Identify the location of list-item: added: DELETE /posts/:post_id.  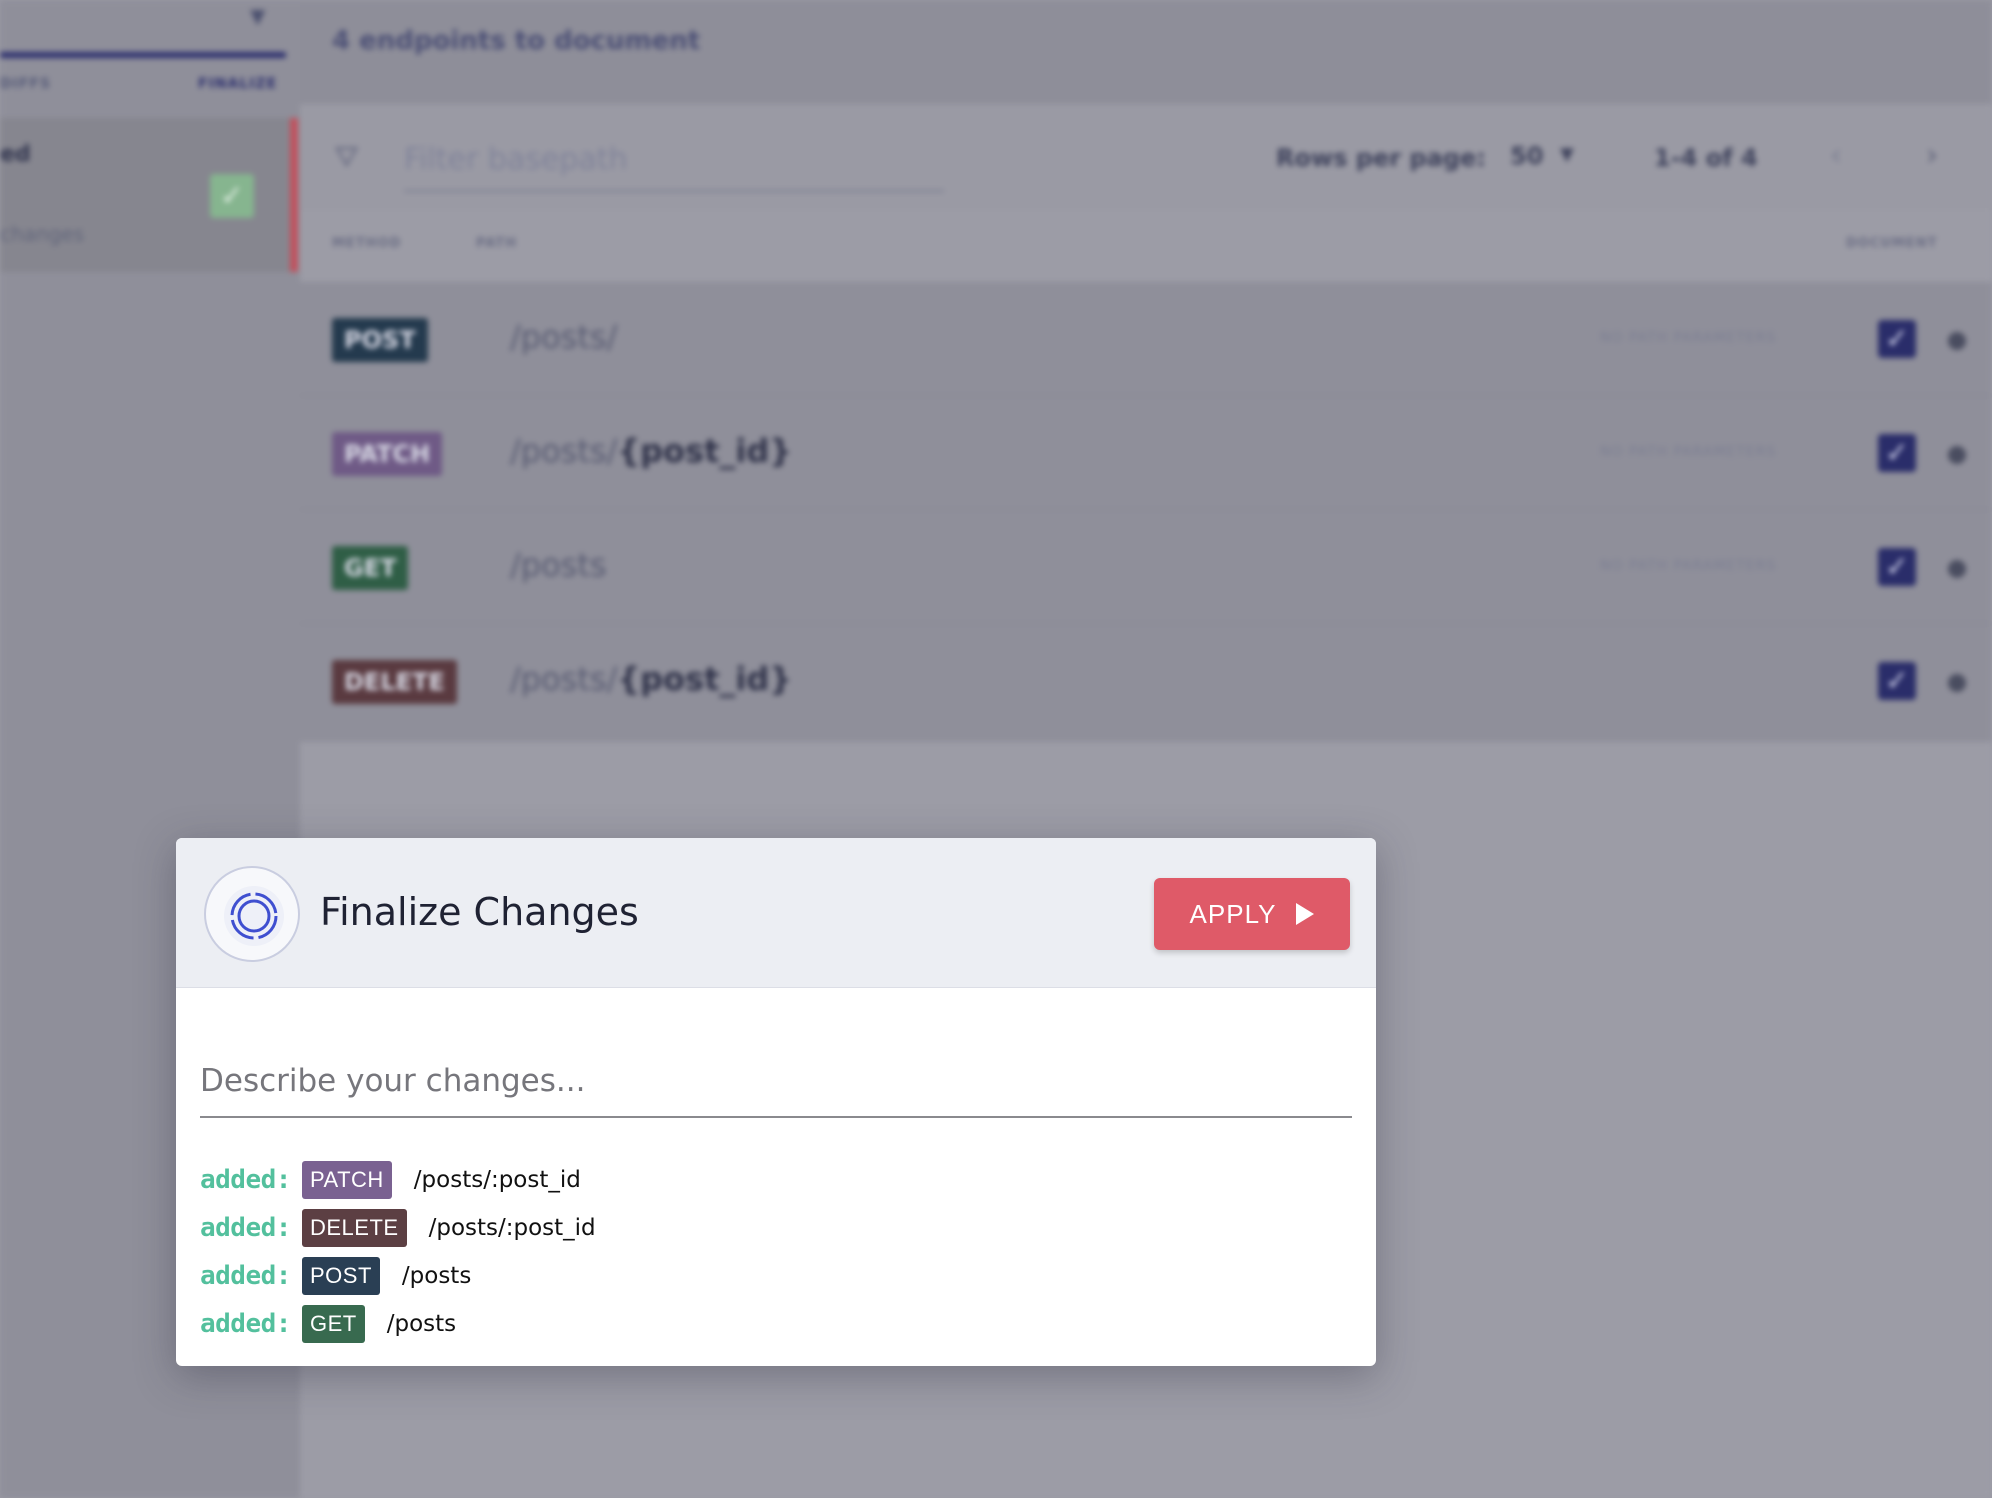
(398, 1228).